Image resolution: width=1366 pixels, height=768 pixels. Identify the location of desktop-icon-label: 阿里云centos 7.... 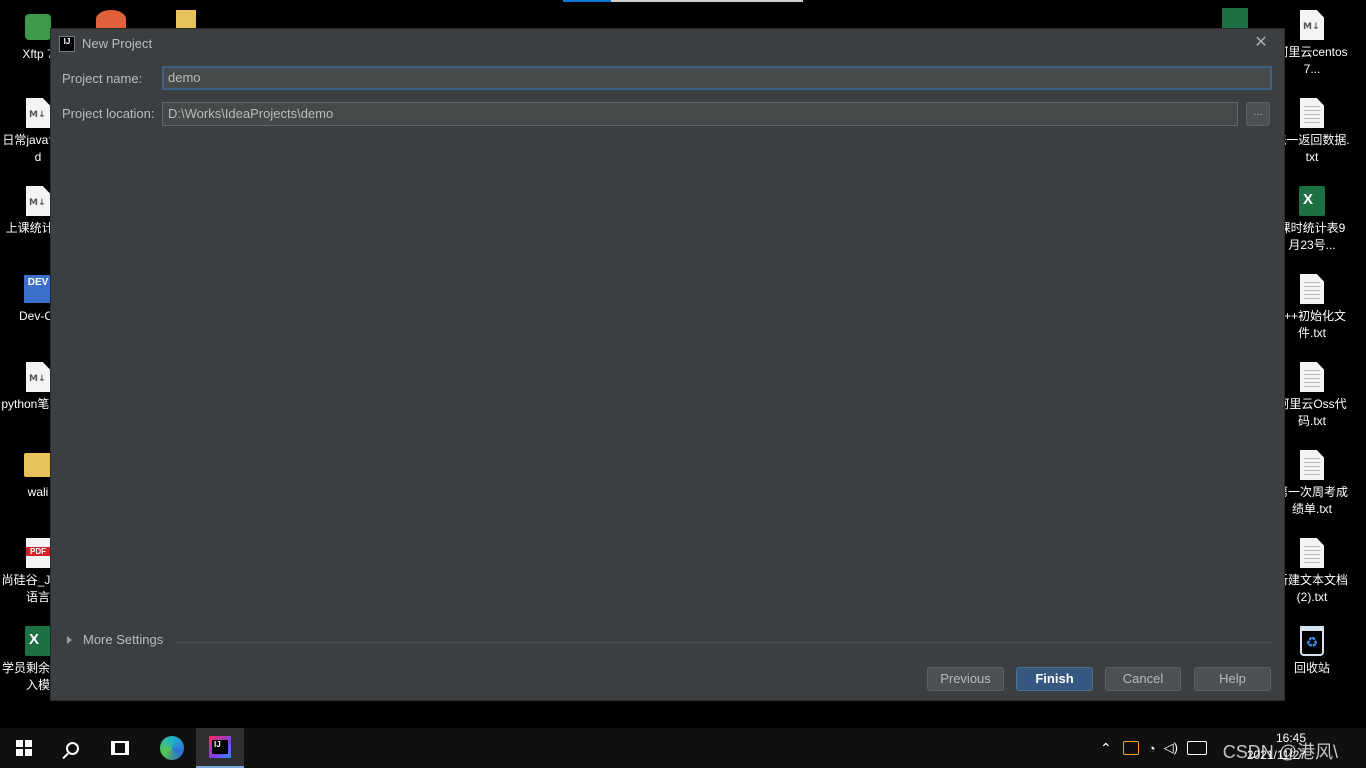
(1312, 60).